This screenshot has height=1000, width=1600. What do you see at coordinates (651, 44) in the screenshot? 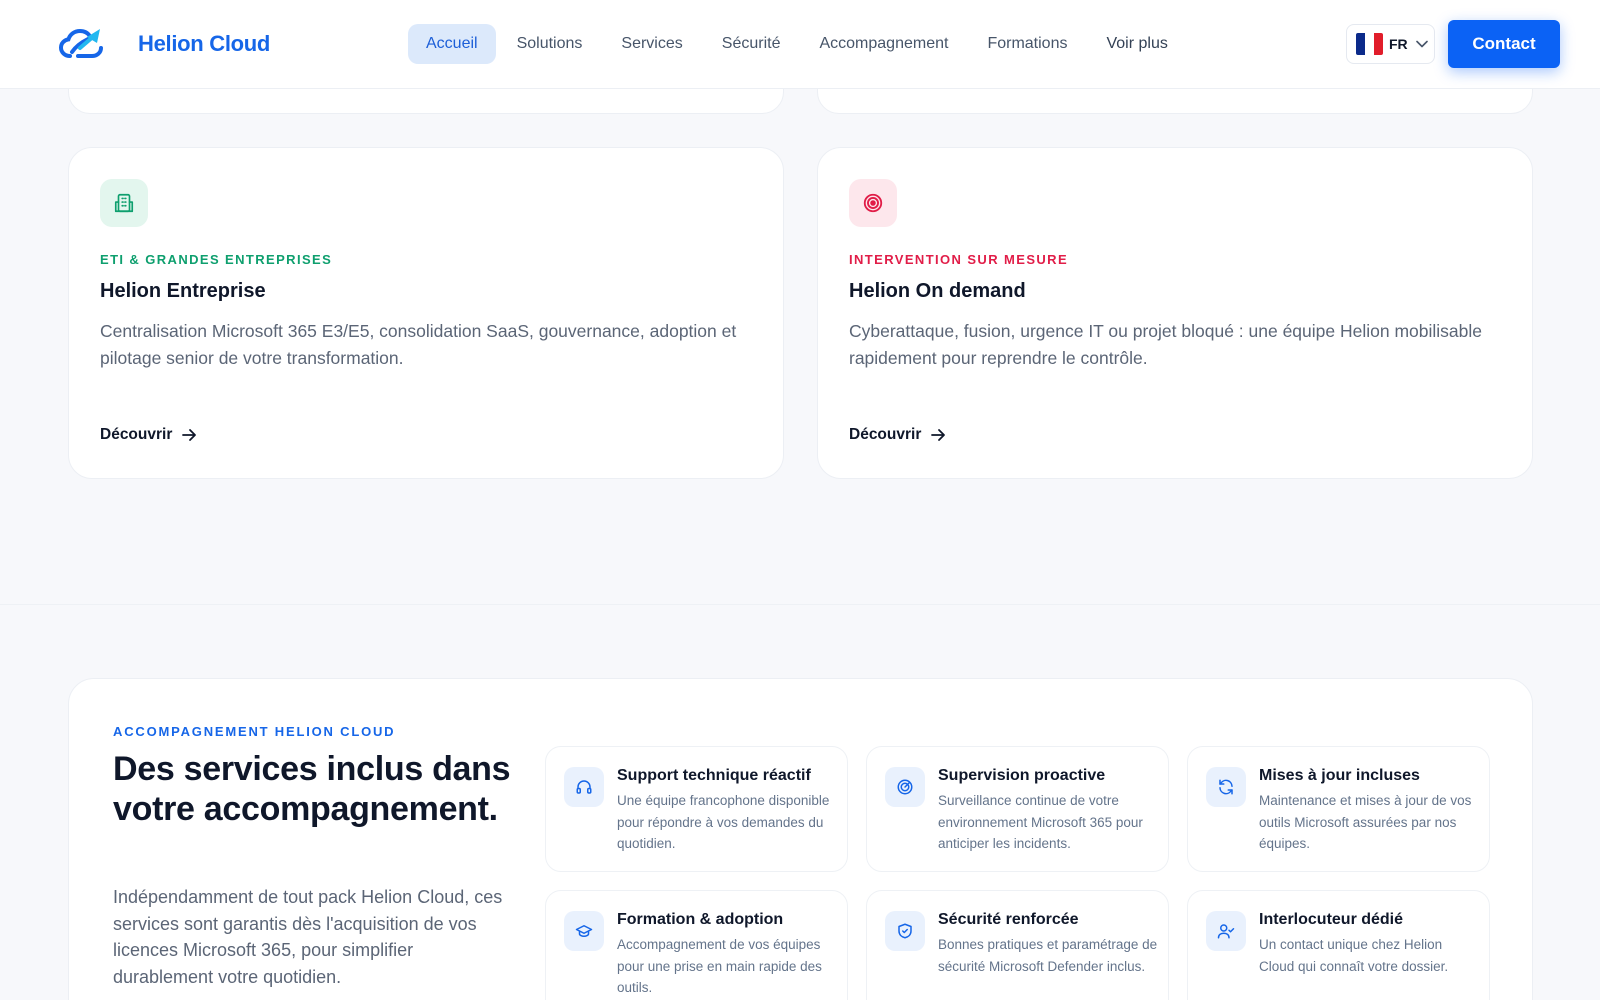
I see `nav-item-services: Services` at bounding box center [651, 44].